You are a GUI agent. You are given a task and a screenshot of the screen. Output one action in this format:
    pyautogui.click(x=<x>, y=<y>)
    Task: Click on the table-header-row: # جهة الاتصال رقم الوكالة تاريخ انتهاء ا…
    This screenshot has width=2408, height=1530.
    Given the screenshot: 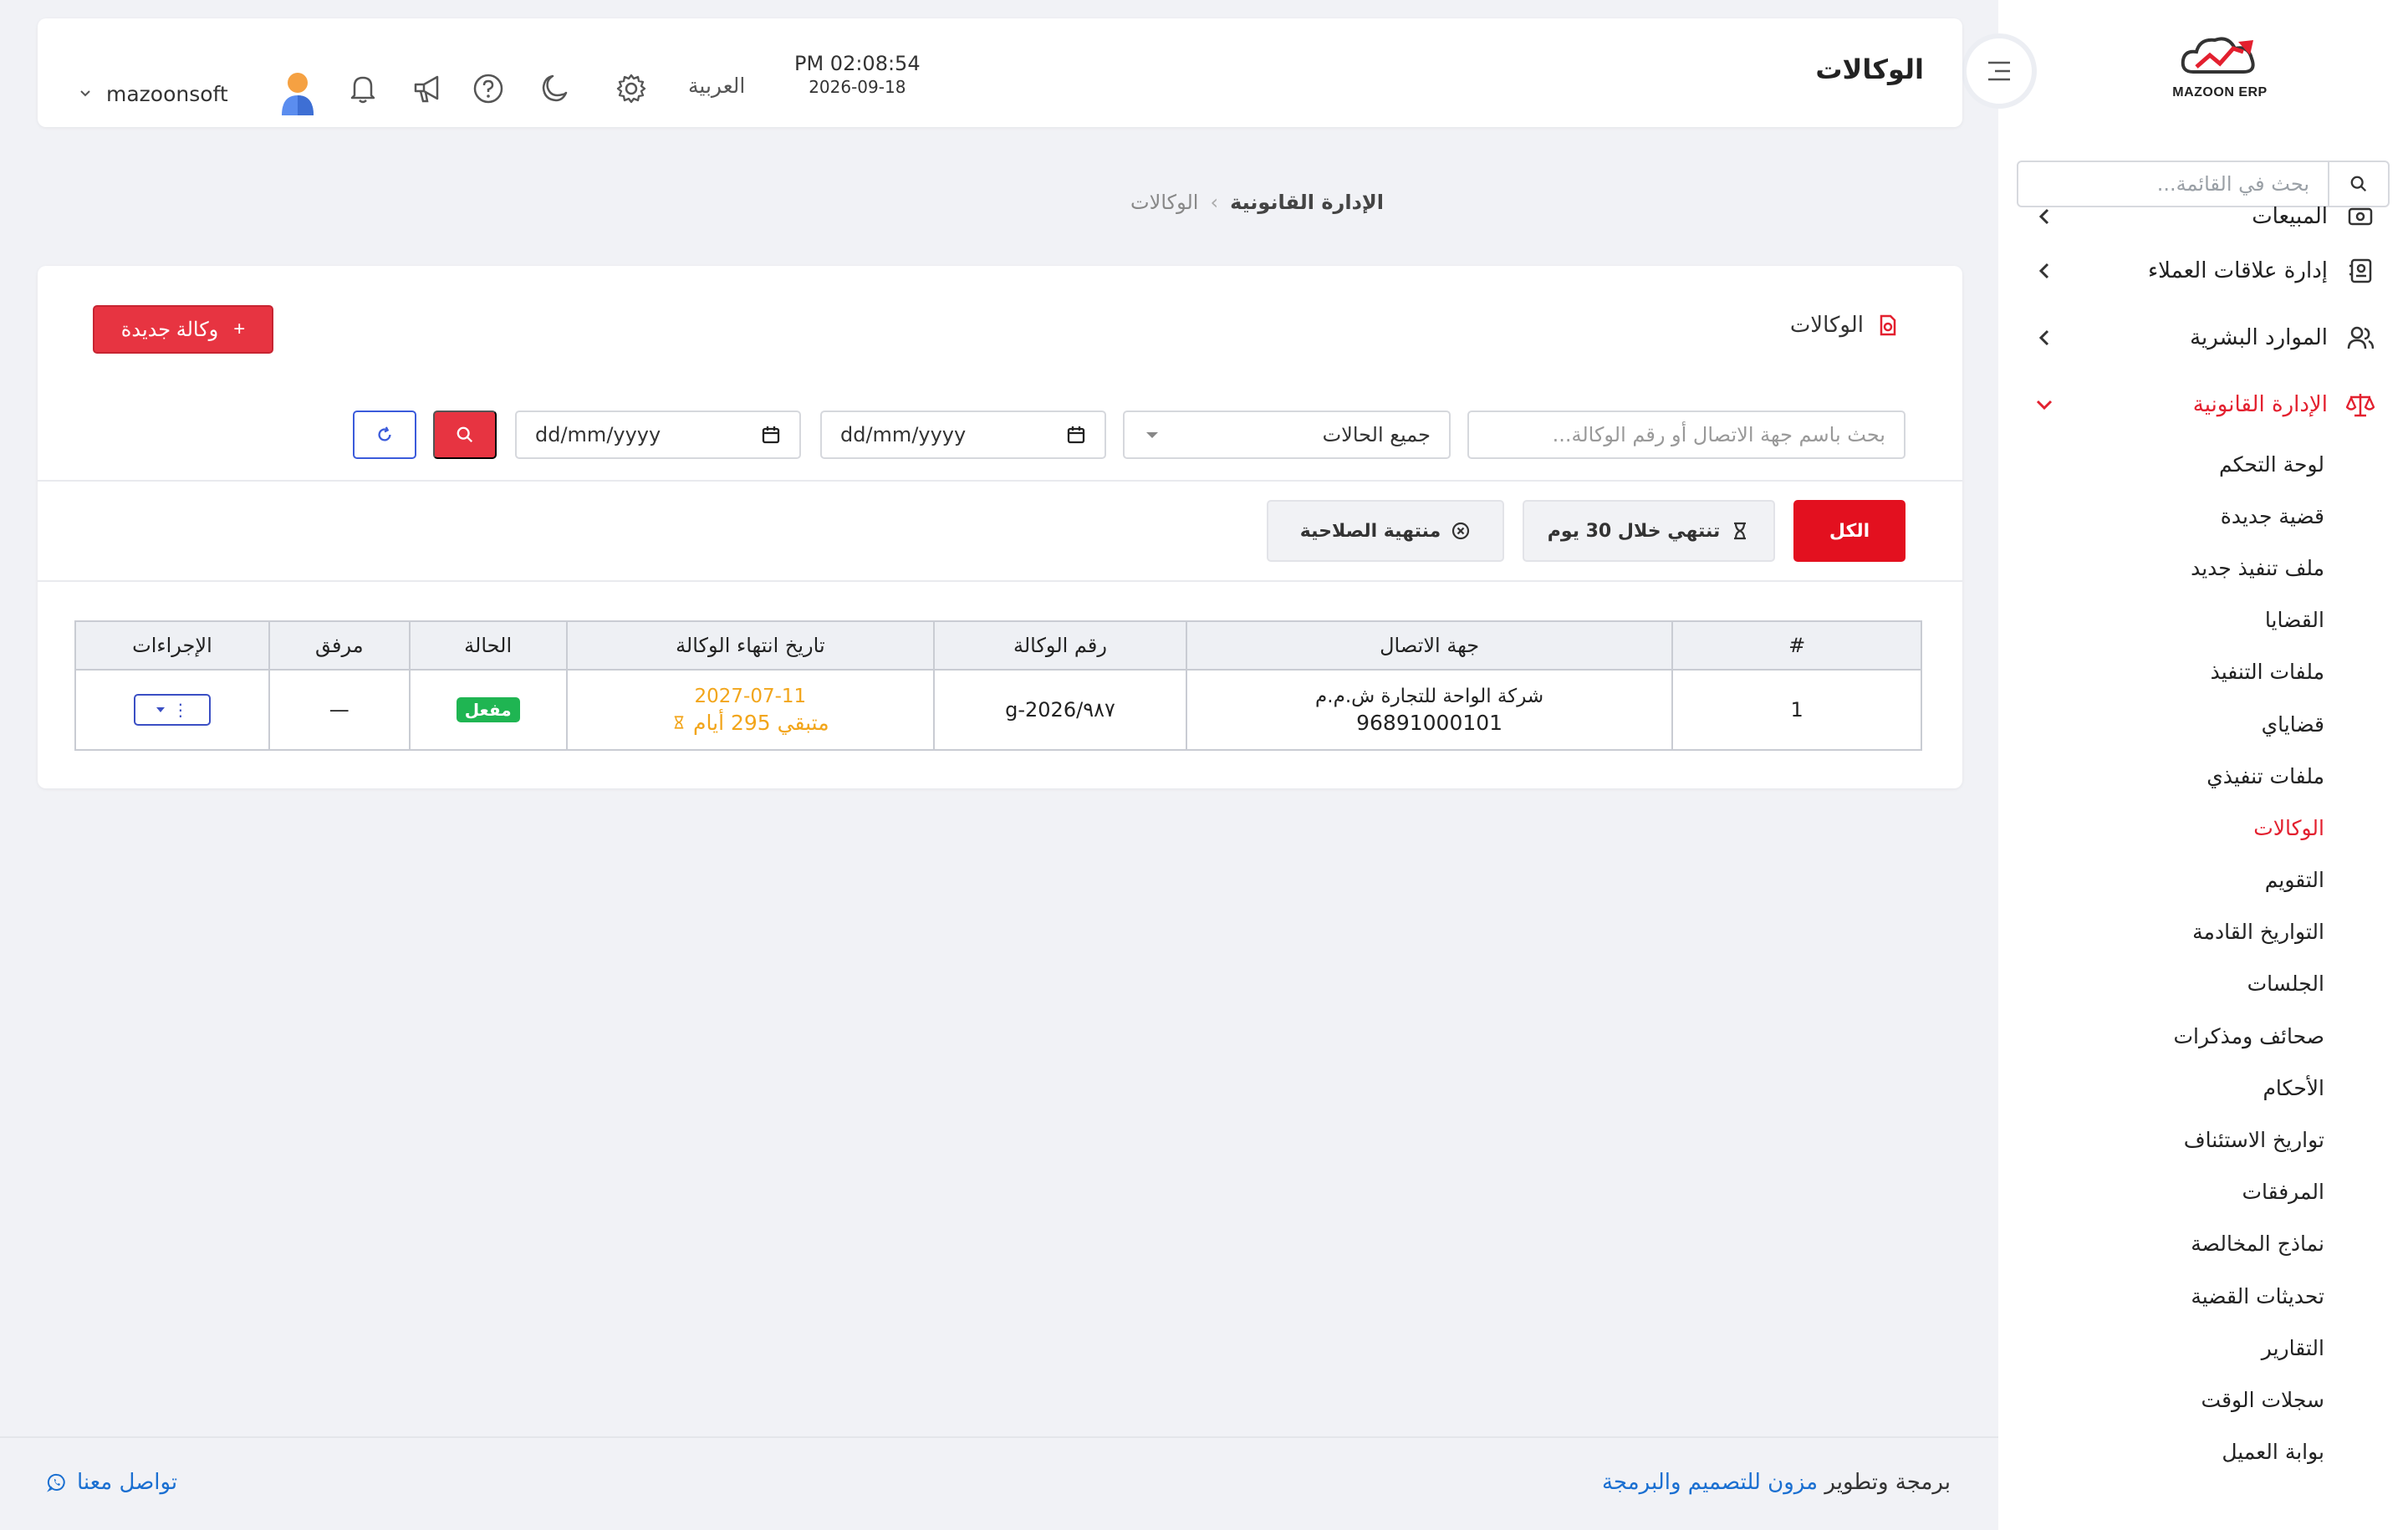 What is the action you would take?
    pyautogui.click(x=998, y=645)
    